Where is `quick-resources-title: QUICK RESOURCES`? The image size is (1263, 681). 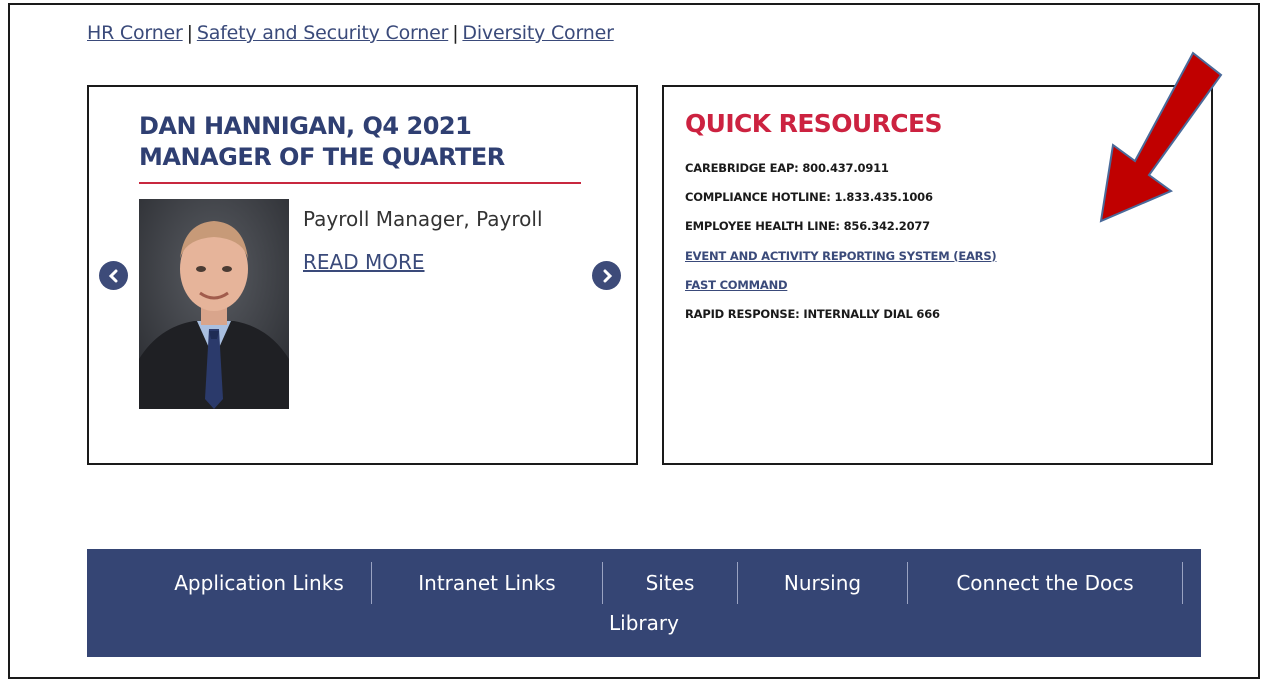
quick-resources-title: QUICK RESOURCES is located at coordinates (813, 123).